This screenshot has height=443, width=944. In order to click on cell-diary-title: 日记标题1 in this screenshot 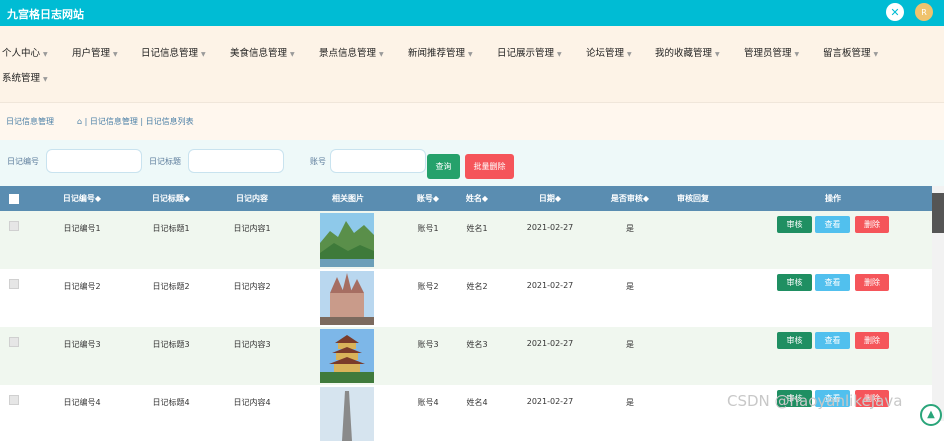, I will do `click(171, 228)`.